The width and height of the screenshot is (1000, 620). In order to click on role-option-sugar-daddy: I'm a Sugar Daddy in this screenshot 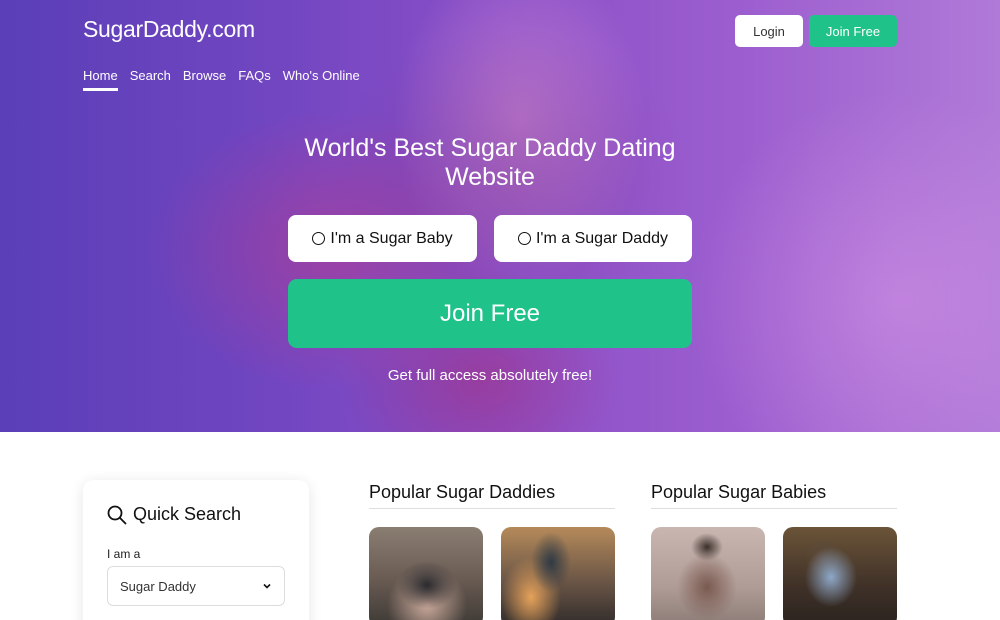, I will do `click(593, 238)`.